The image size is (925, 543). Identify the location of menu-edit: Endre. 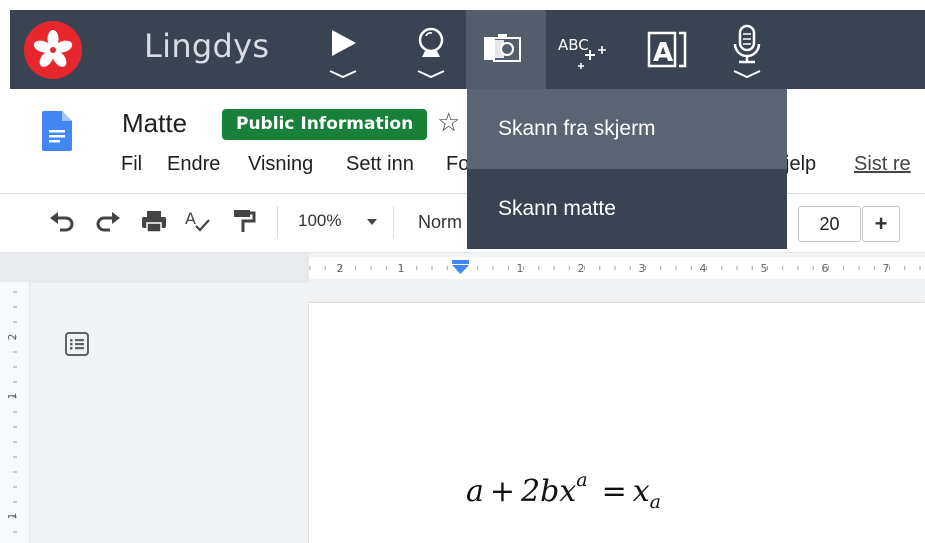
(193, 164).